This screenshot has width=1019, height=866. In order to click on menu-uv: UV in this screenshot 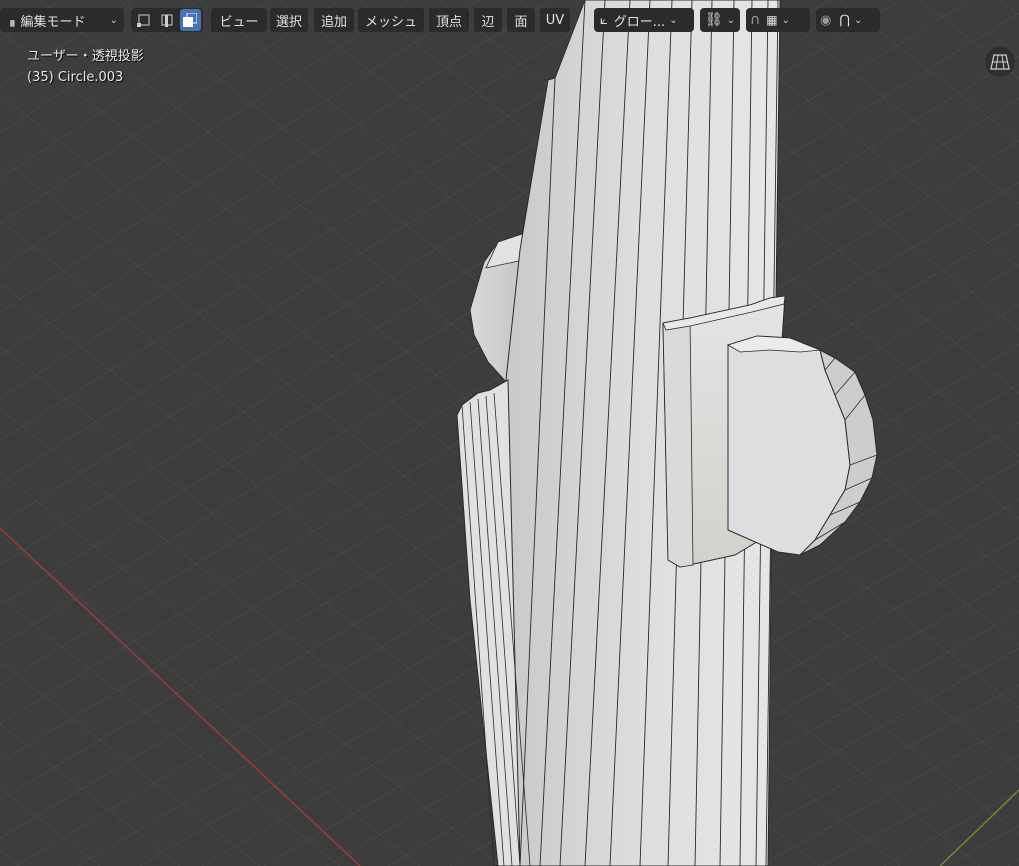, I will do `click(555, 20)`.